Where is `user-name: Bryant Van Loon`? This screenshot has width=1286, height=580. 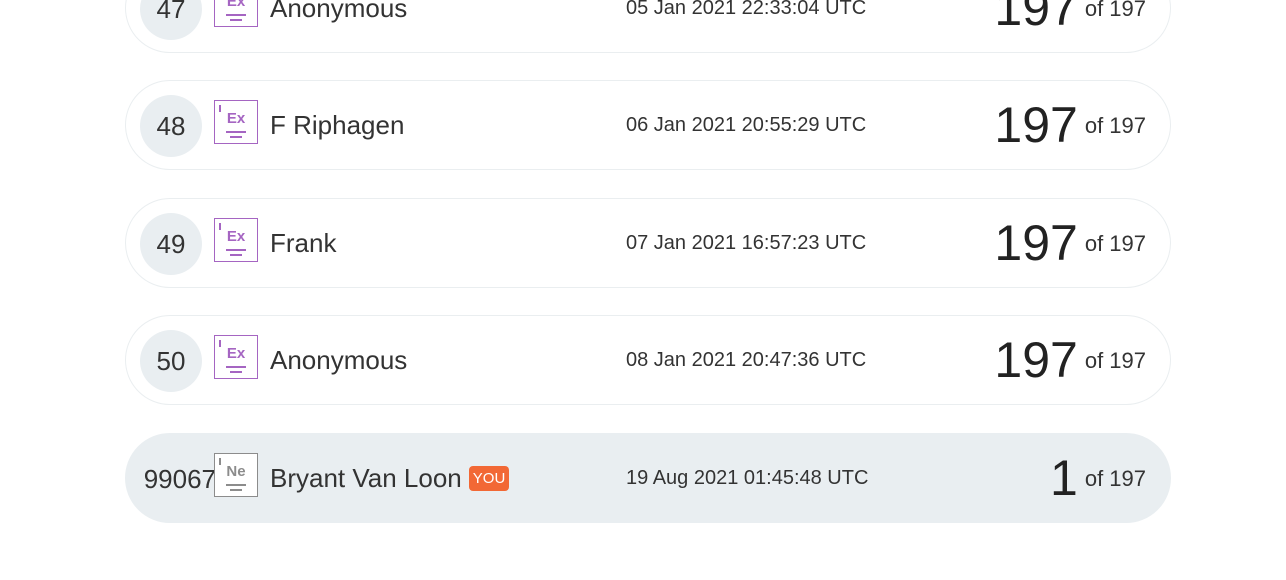
user-name: Bryant Van Loon is located at coordinates (366, 477).